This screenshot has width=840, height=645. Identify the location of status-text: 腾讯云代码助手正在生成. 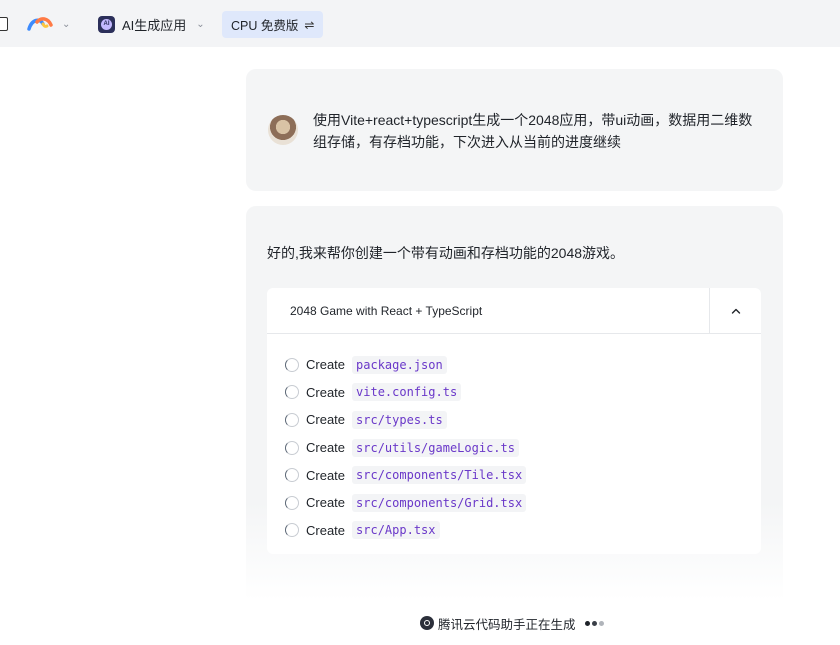
(507, 624).